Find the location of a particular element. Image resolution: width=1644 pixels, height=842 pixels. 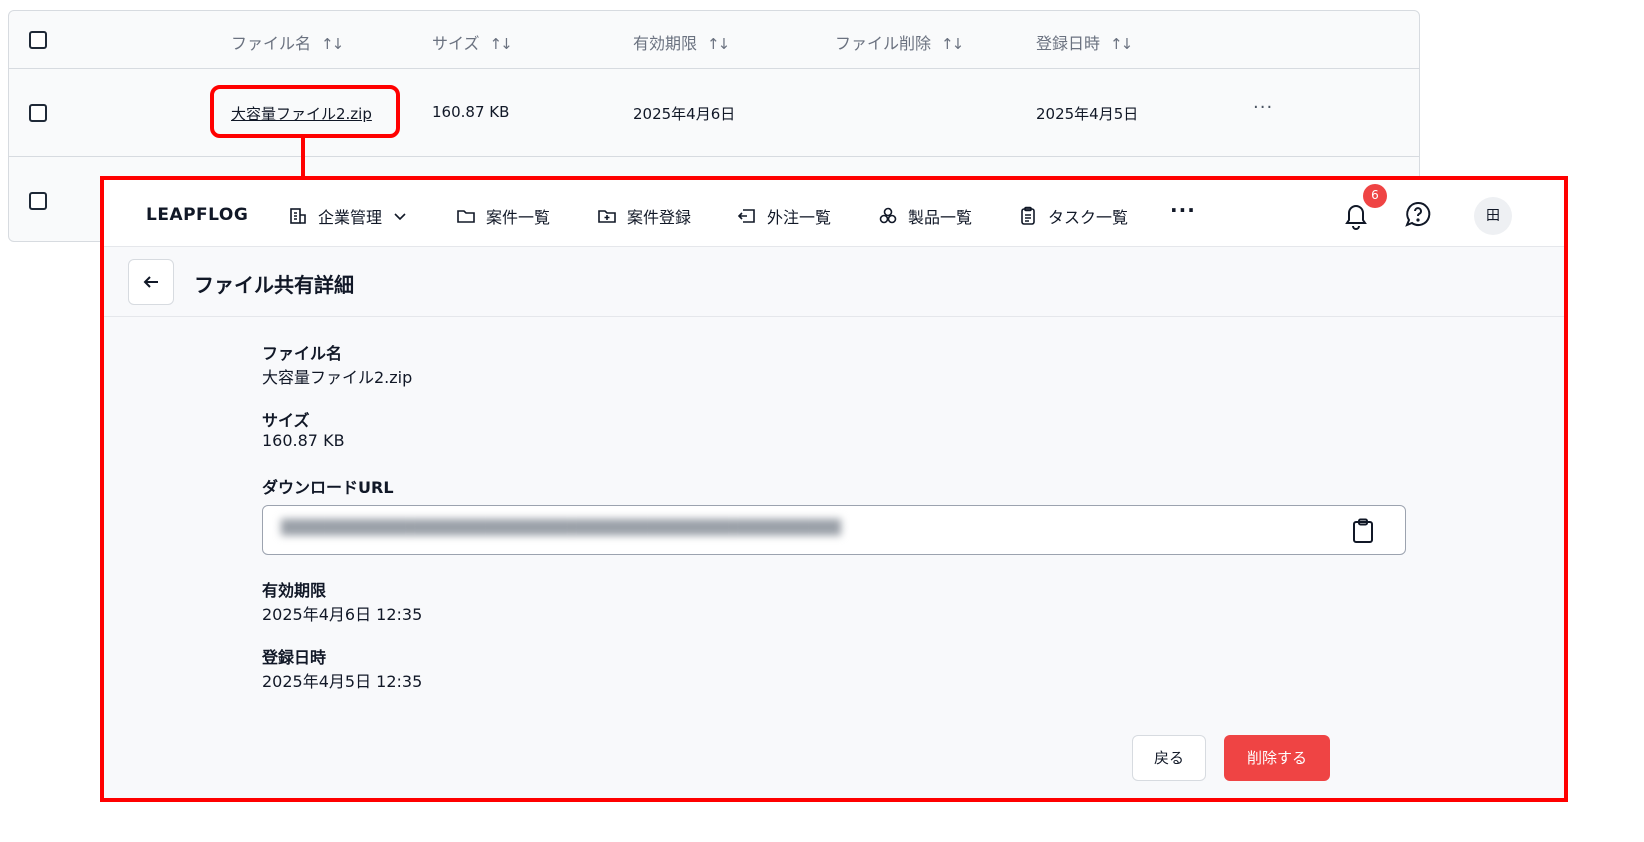

registered-label: 登録日時 is located at coordinates (294, 657).